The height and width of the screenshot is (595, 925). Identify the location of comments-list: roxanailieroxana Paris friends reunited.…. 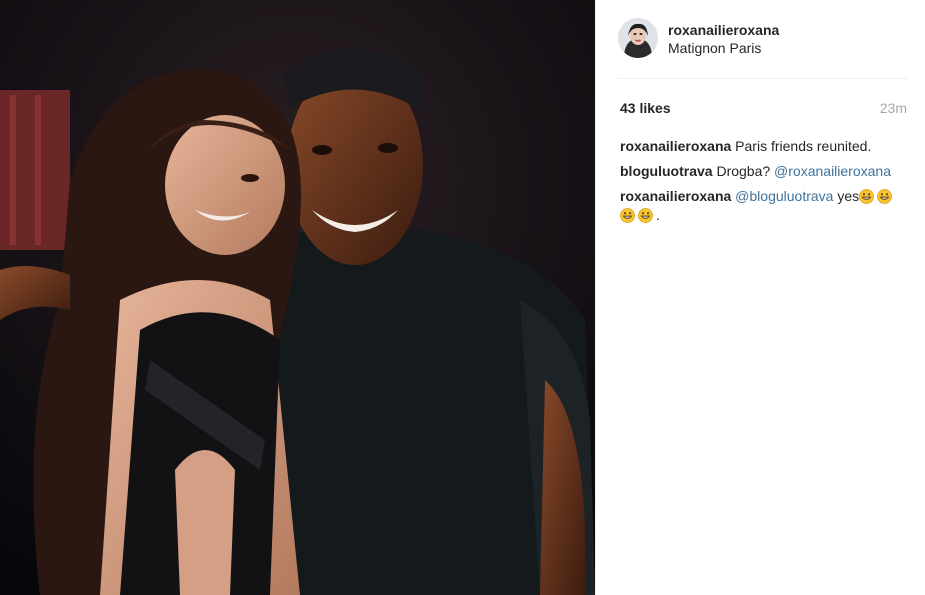
(765, 184).